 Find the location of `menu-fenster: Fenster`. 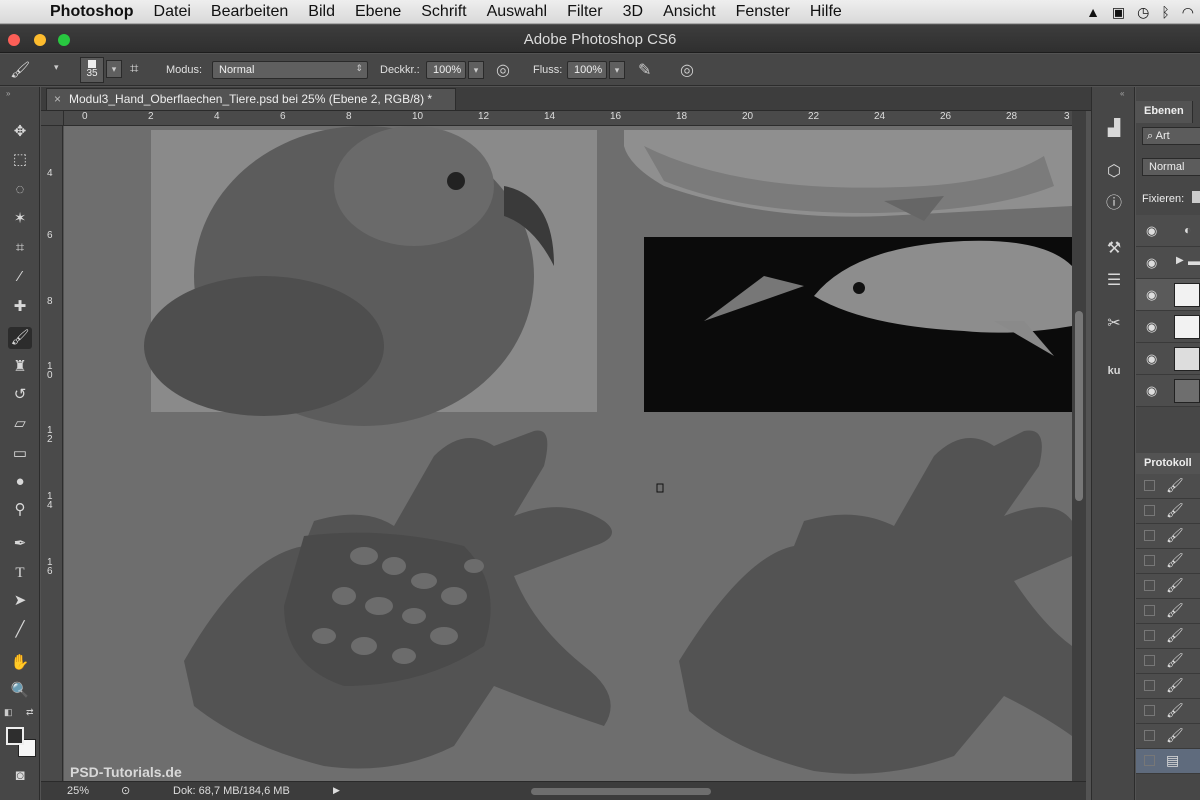

menu-fenster: Fenster is located at coordinates (763, 12).